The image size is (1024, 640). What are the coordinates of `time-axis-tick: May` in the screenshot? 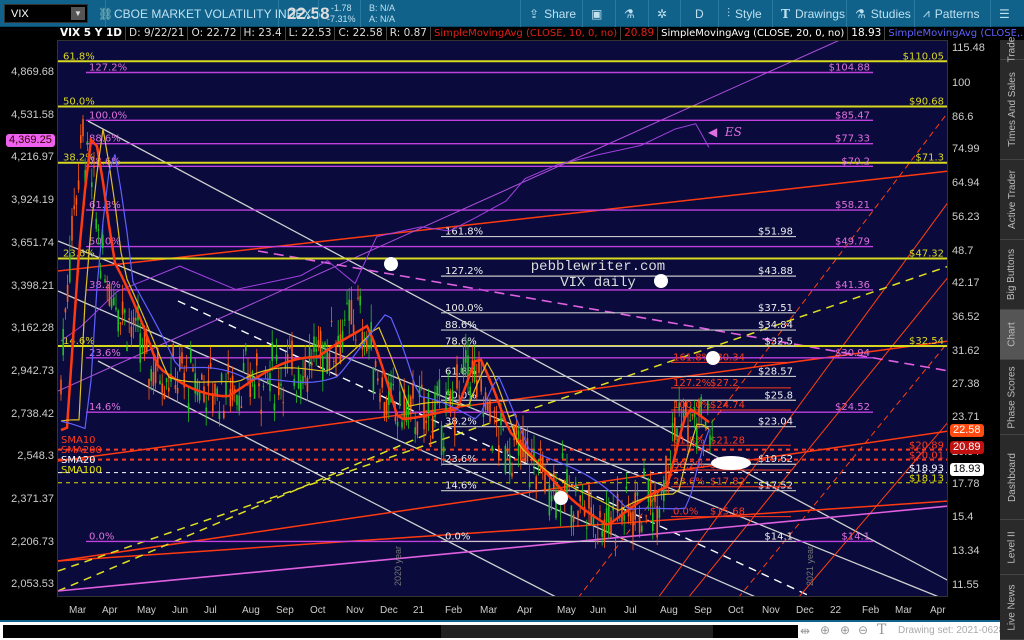 It's located at (566, 610).